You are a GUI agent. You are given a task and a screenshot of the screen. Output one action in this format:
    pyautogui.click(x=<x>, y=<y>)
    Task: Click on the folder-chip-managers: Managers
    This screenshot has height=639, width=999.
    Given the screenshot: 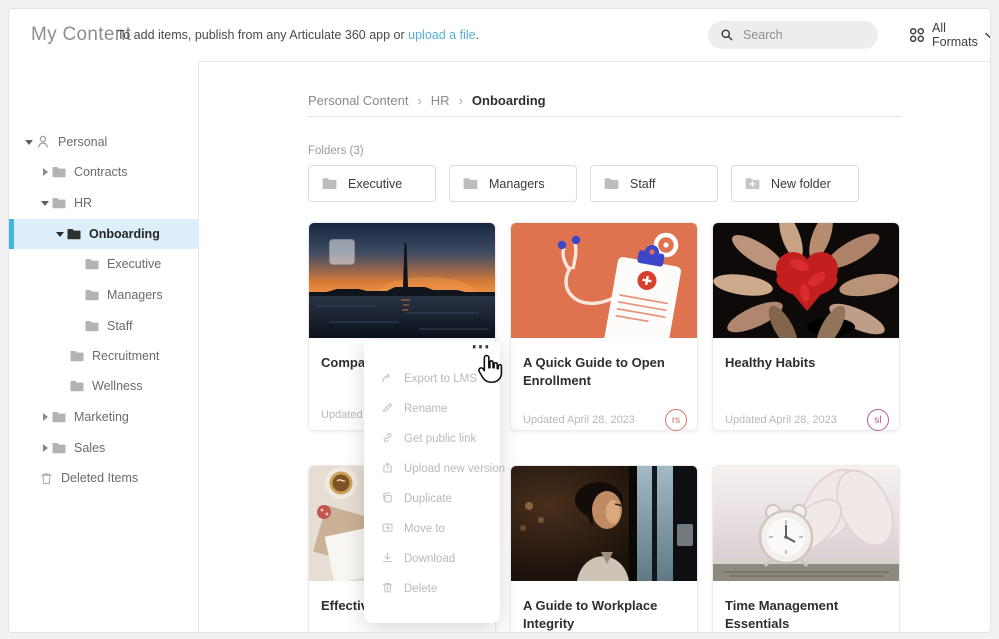 What is the action you would take?
    pyautogui.click(x=513, y=183)
    